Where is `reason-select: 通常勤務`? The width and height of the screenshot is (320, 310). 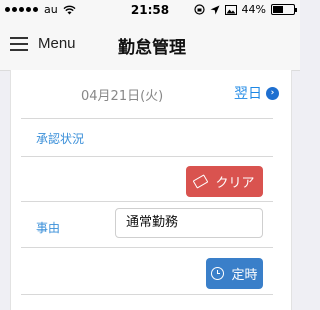
reason-select: 通常勤務 is located at coordinates (189, 223).